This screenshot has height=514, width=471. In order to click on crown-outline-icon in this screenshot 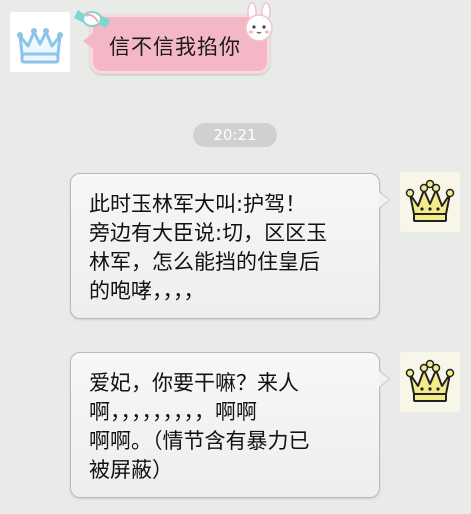, I will do `click(40, 42)`.